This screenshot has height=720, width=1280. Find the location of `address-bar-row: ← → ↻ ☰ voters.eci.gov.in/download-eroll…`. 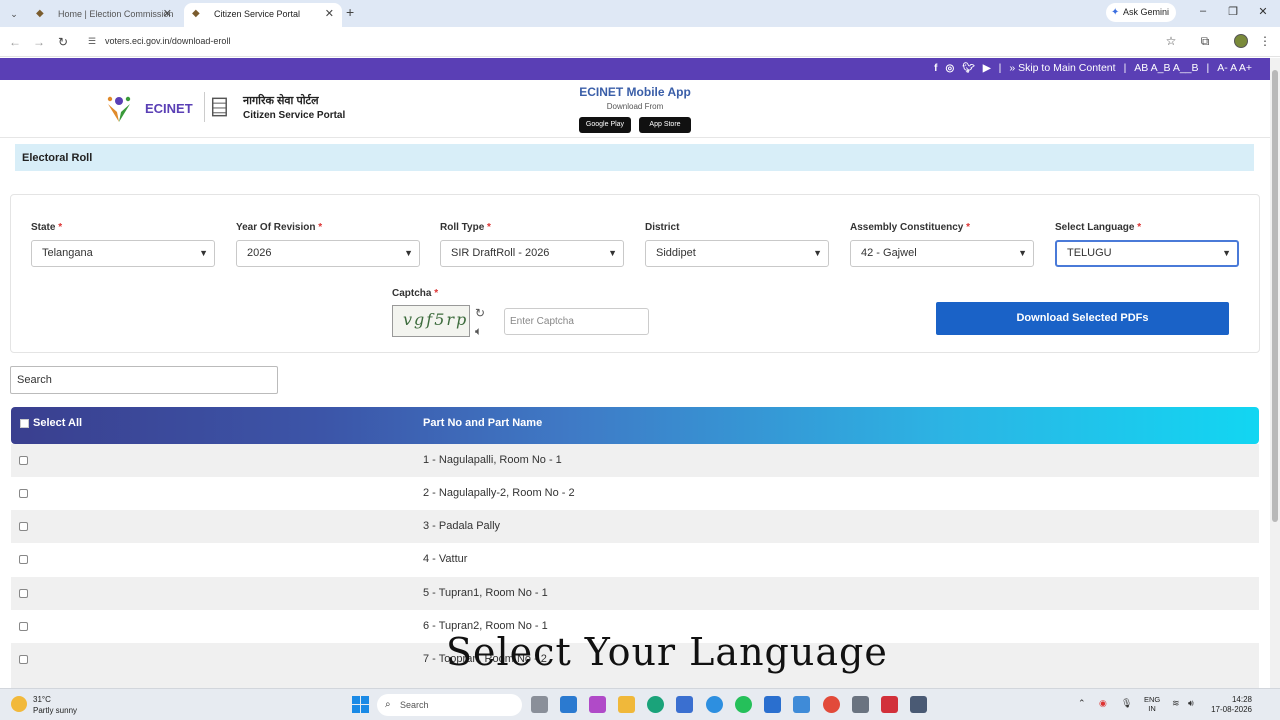

address-bar-row: ← → ↻ ☰ voters.eci.gov.in/download-eroll… is located at coordinates (640, 42).